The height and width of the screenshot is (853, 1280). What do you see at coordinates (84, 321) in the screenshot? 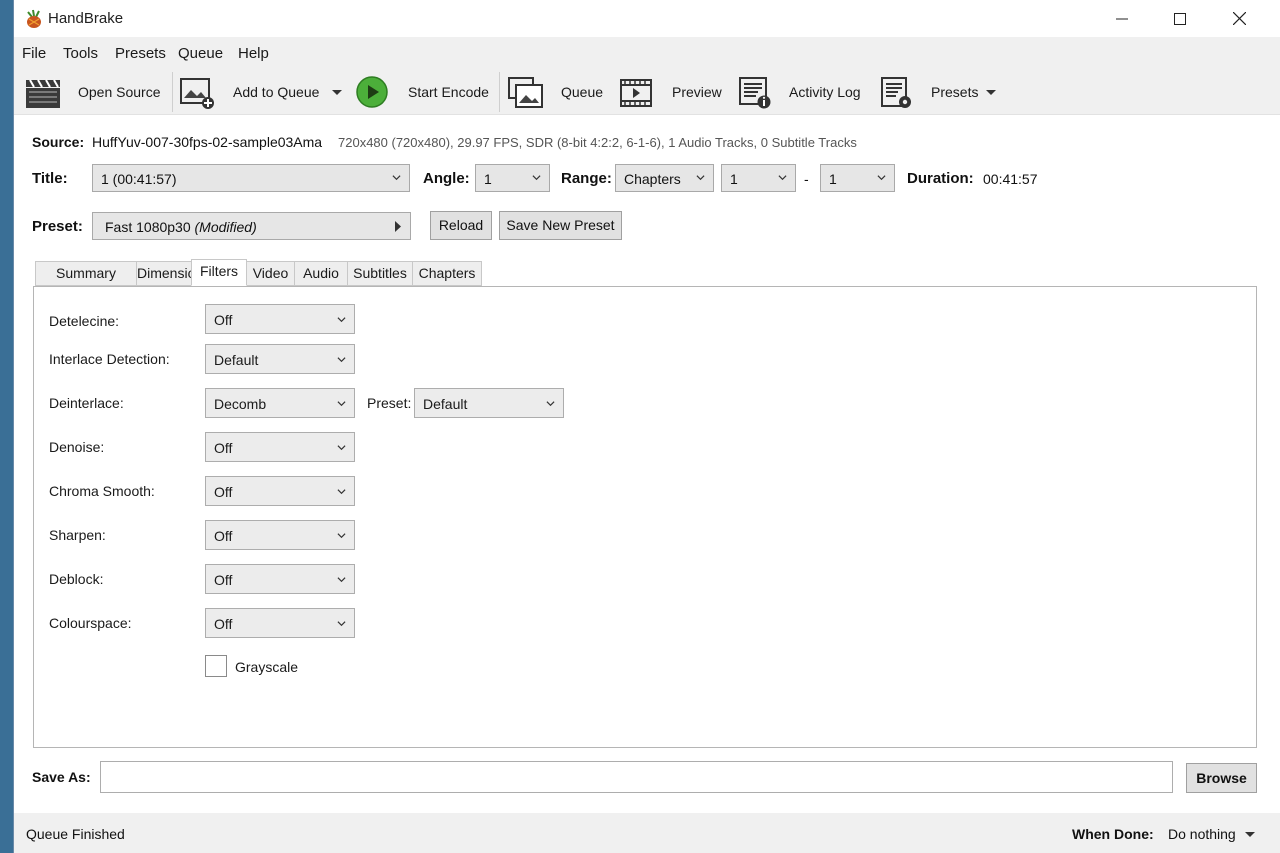
I see `detelecine-label: Detelecine:` at bounding box center [84, 321].